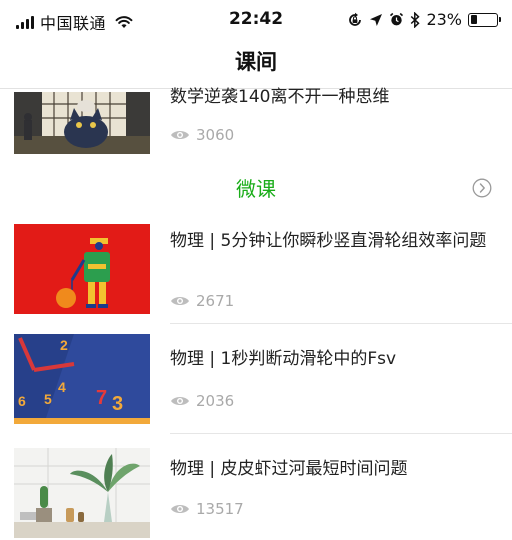  I want to click on thumbnail-image-pulley-red, so click(82, 269).